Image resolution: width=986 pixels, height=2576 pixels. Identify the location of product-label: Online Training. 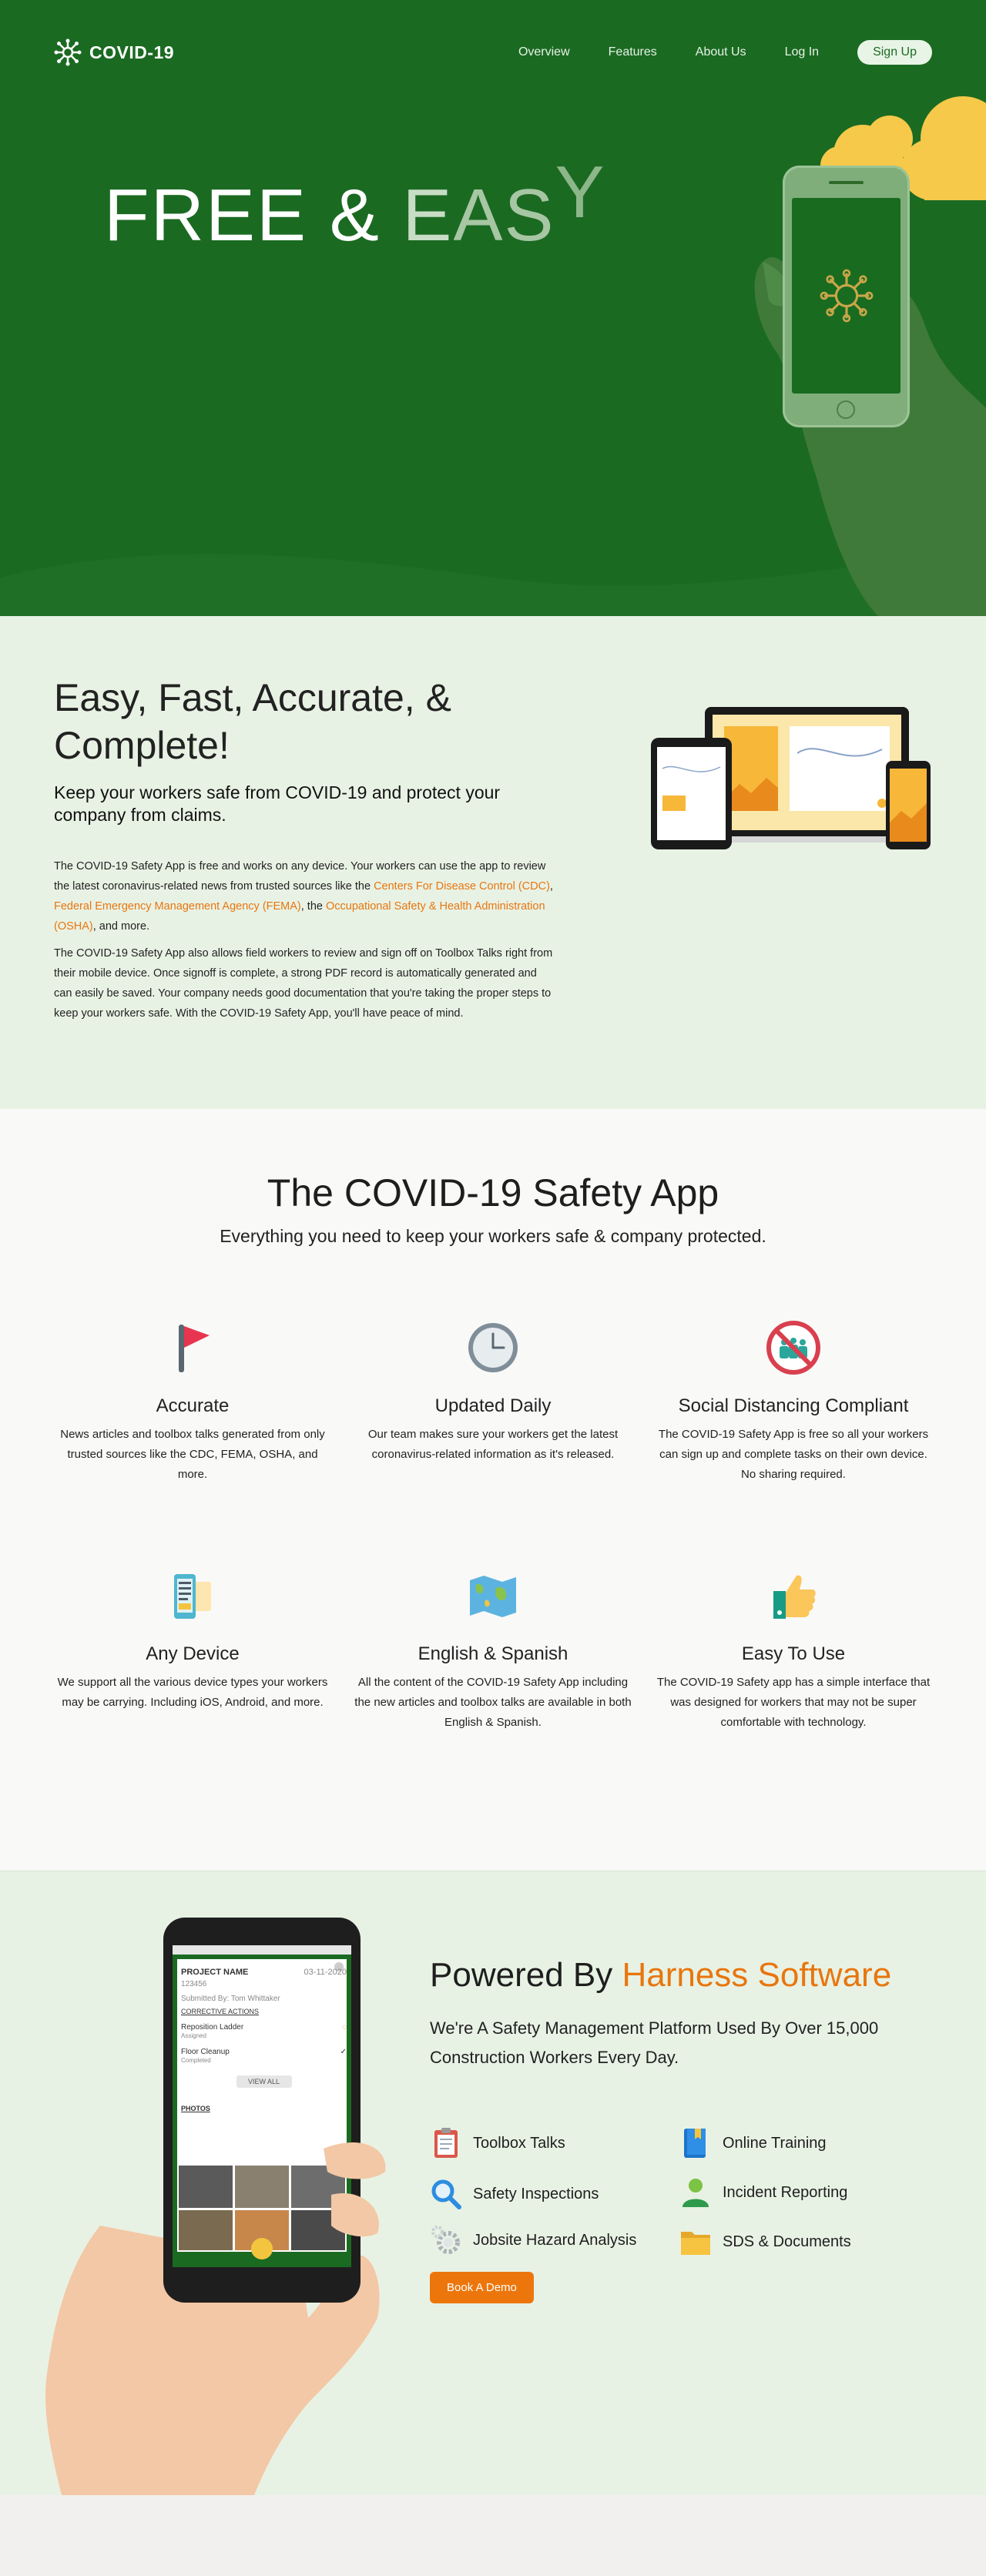
(775, 2143).